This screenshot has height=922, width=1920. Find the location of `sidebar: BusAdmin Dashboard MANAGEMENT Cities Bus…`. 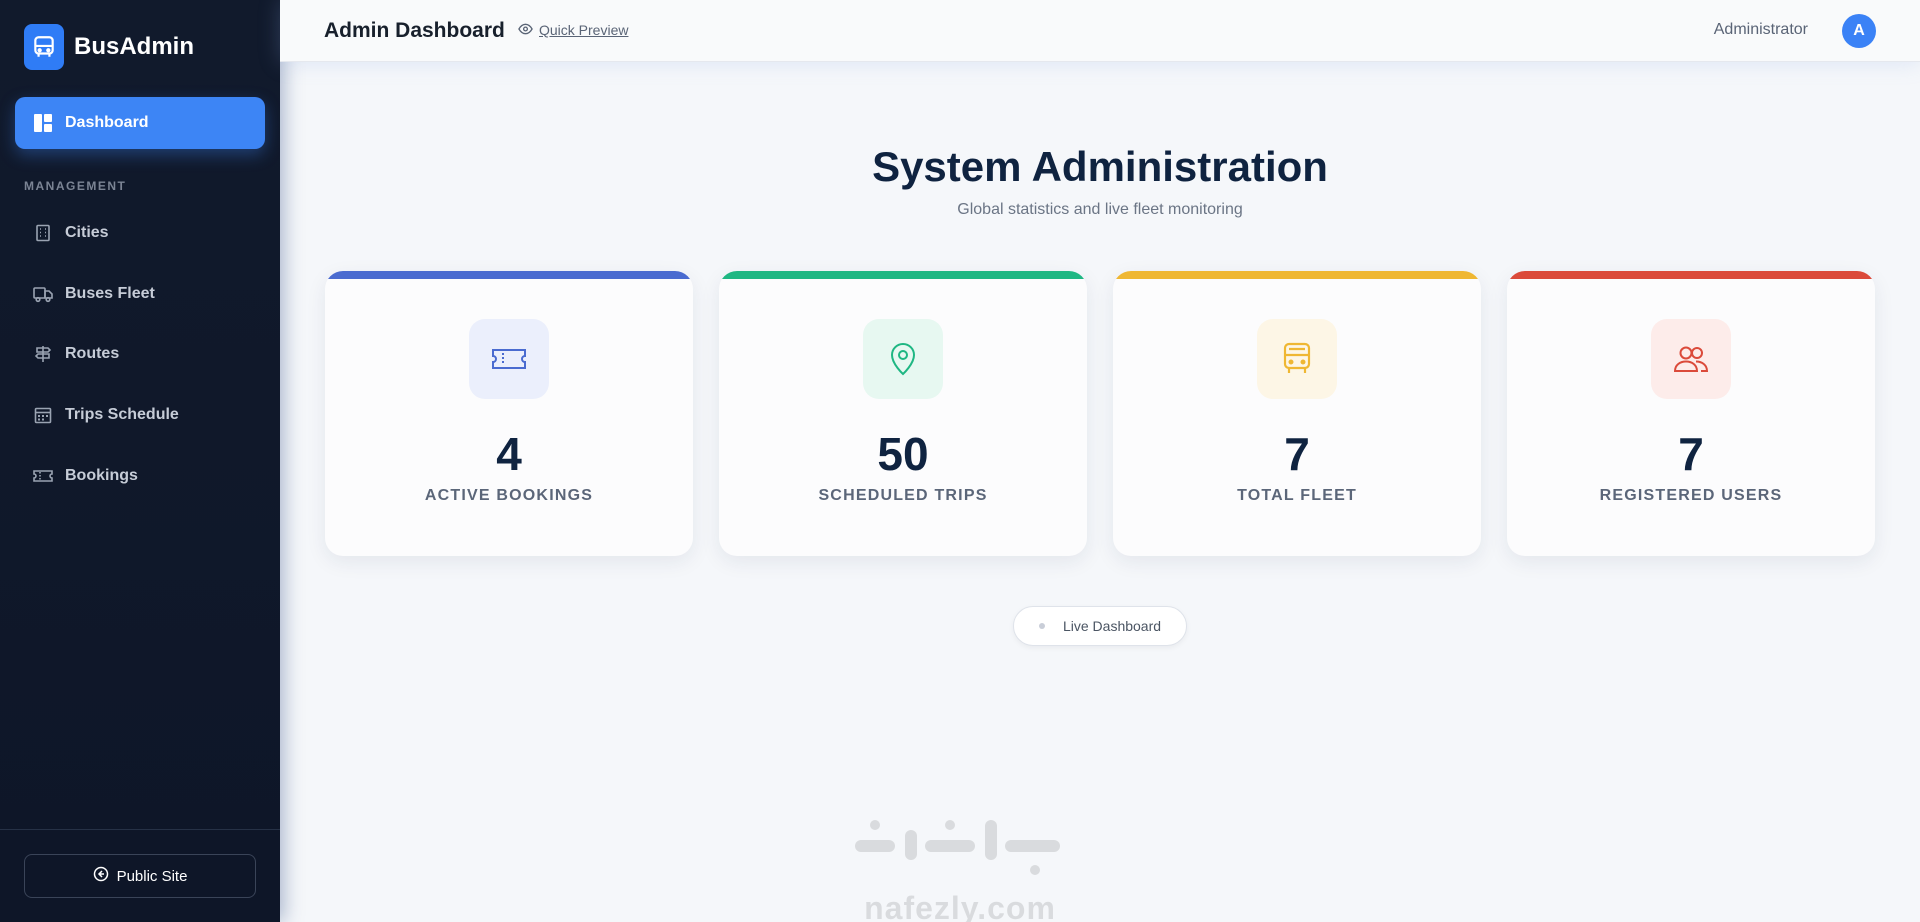

sidebar: BusAdmin Dashboard MANAGEMENT Cities Bus… is located at coordinates (140, 461).